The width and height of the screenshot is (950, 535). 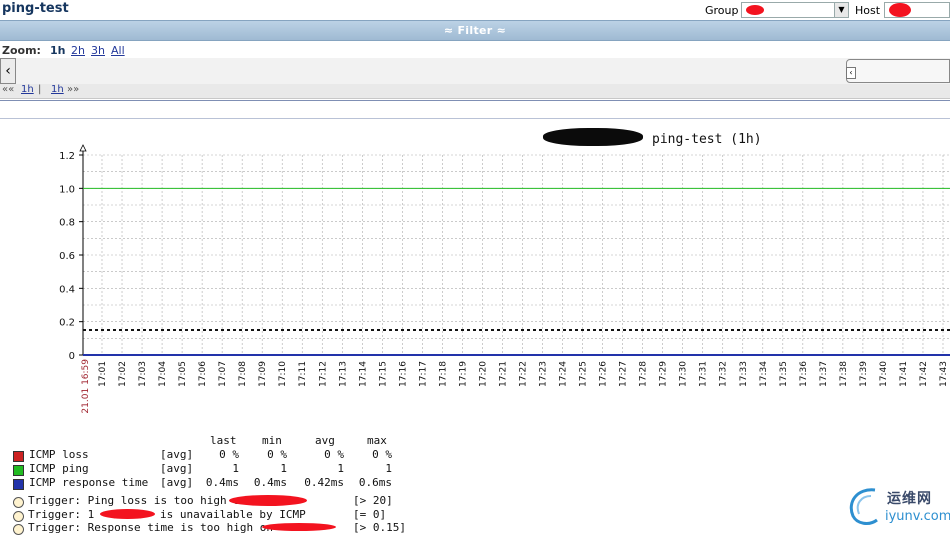 What do you see at coordinates (325, 440) in the screenshot?
I see `legend-header-avg: avg` at bounding box center [325, 440].